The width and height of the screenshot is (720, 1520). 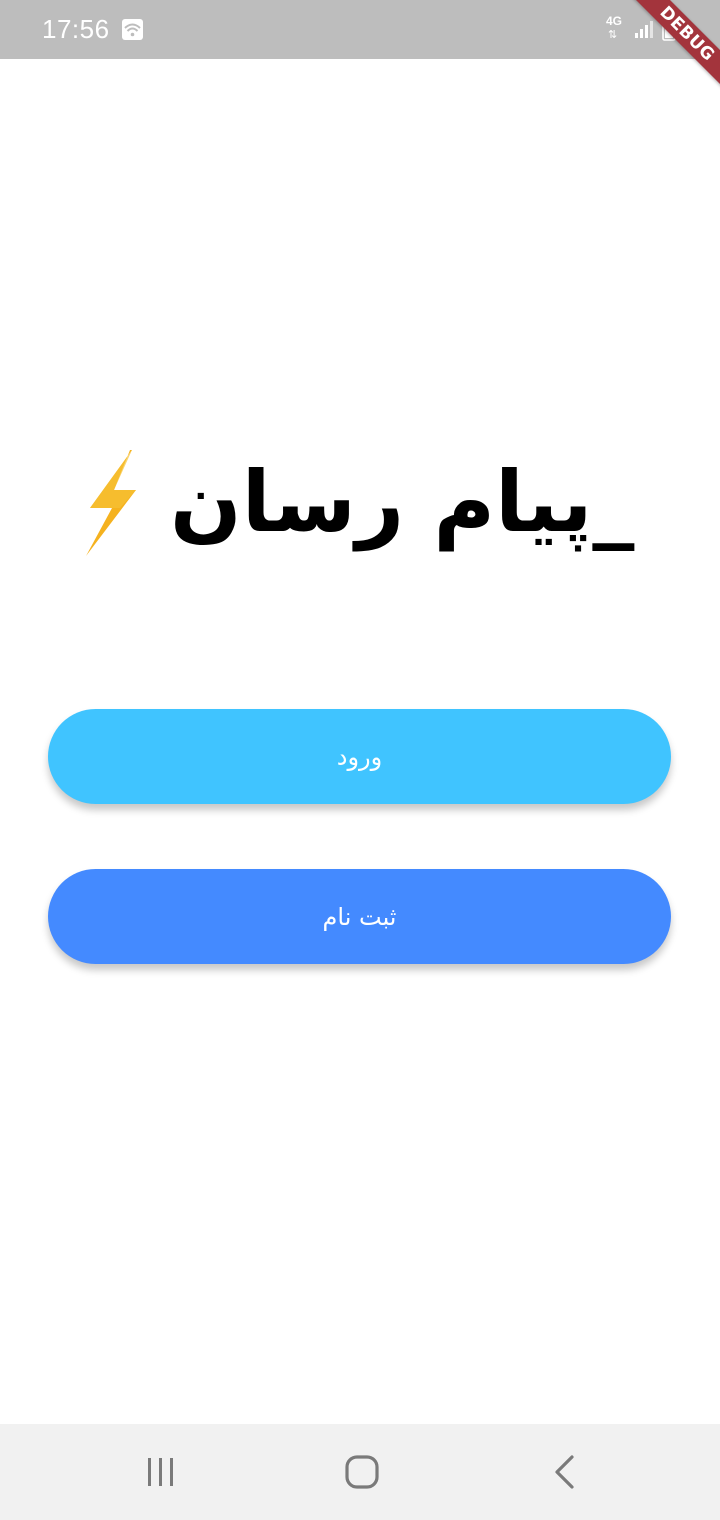 What do you see at coordinates (359, 916) in the screenshot?
I see `signup-button: ثبت نام` at bounding box center [359, 916].